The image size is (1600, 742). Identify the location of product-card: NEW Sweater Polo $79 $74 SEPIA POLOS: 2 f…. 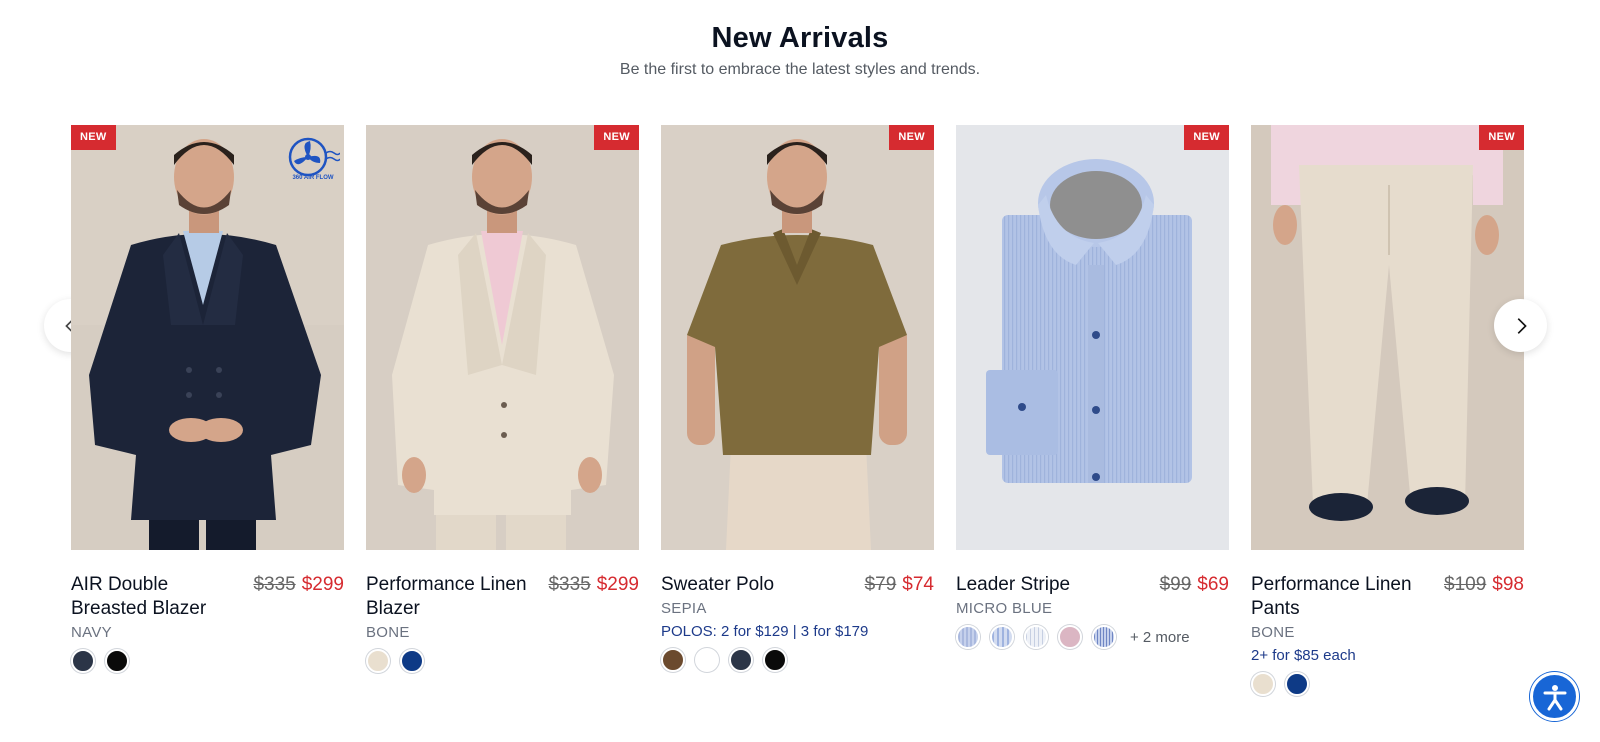
(797, 398).